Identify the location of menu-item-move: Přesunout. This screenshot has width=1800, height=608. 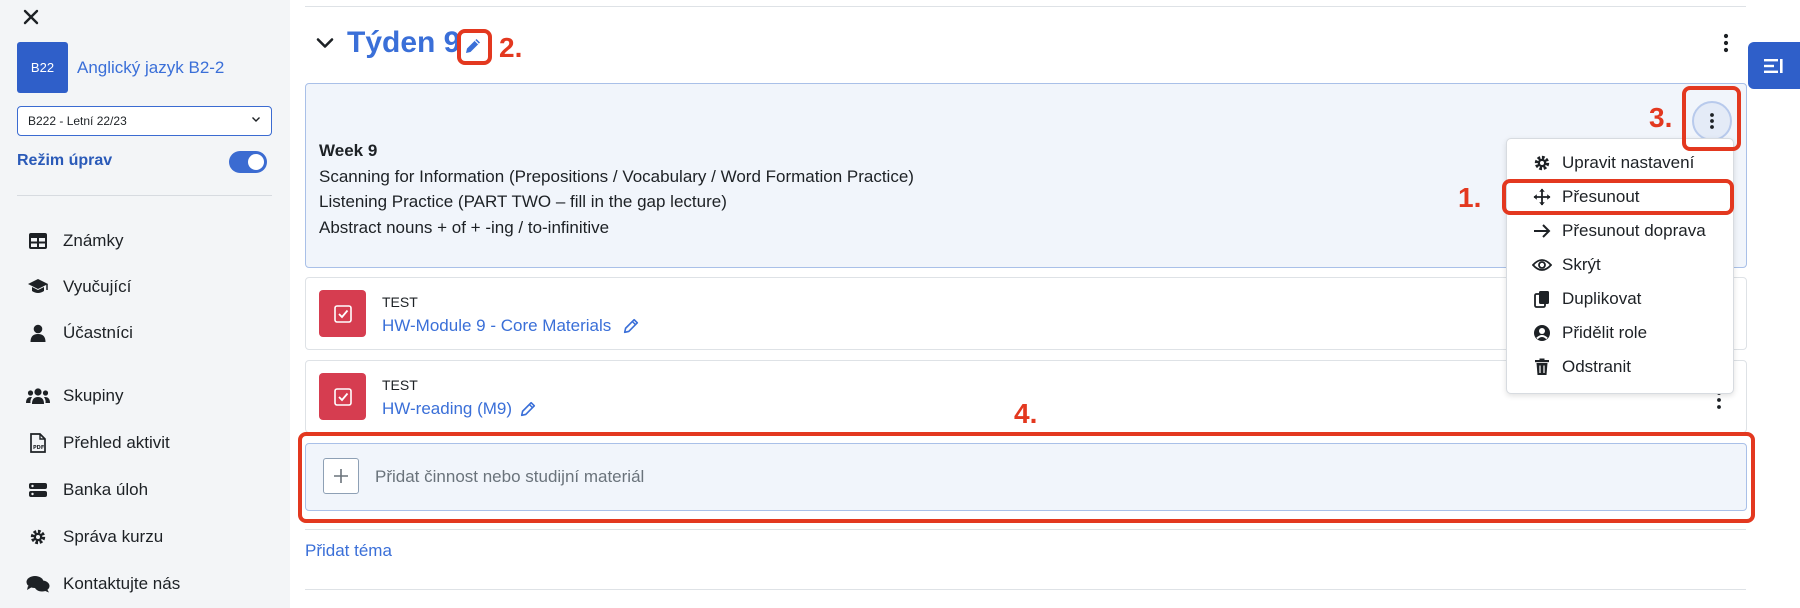
(1621, 197).